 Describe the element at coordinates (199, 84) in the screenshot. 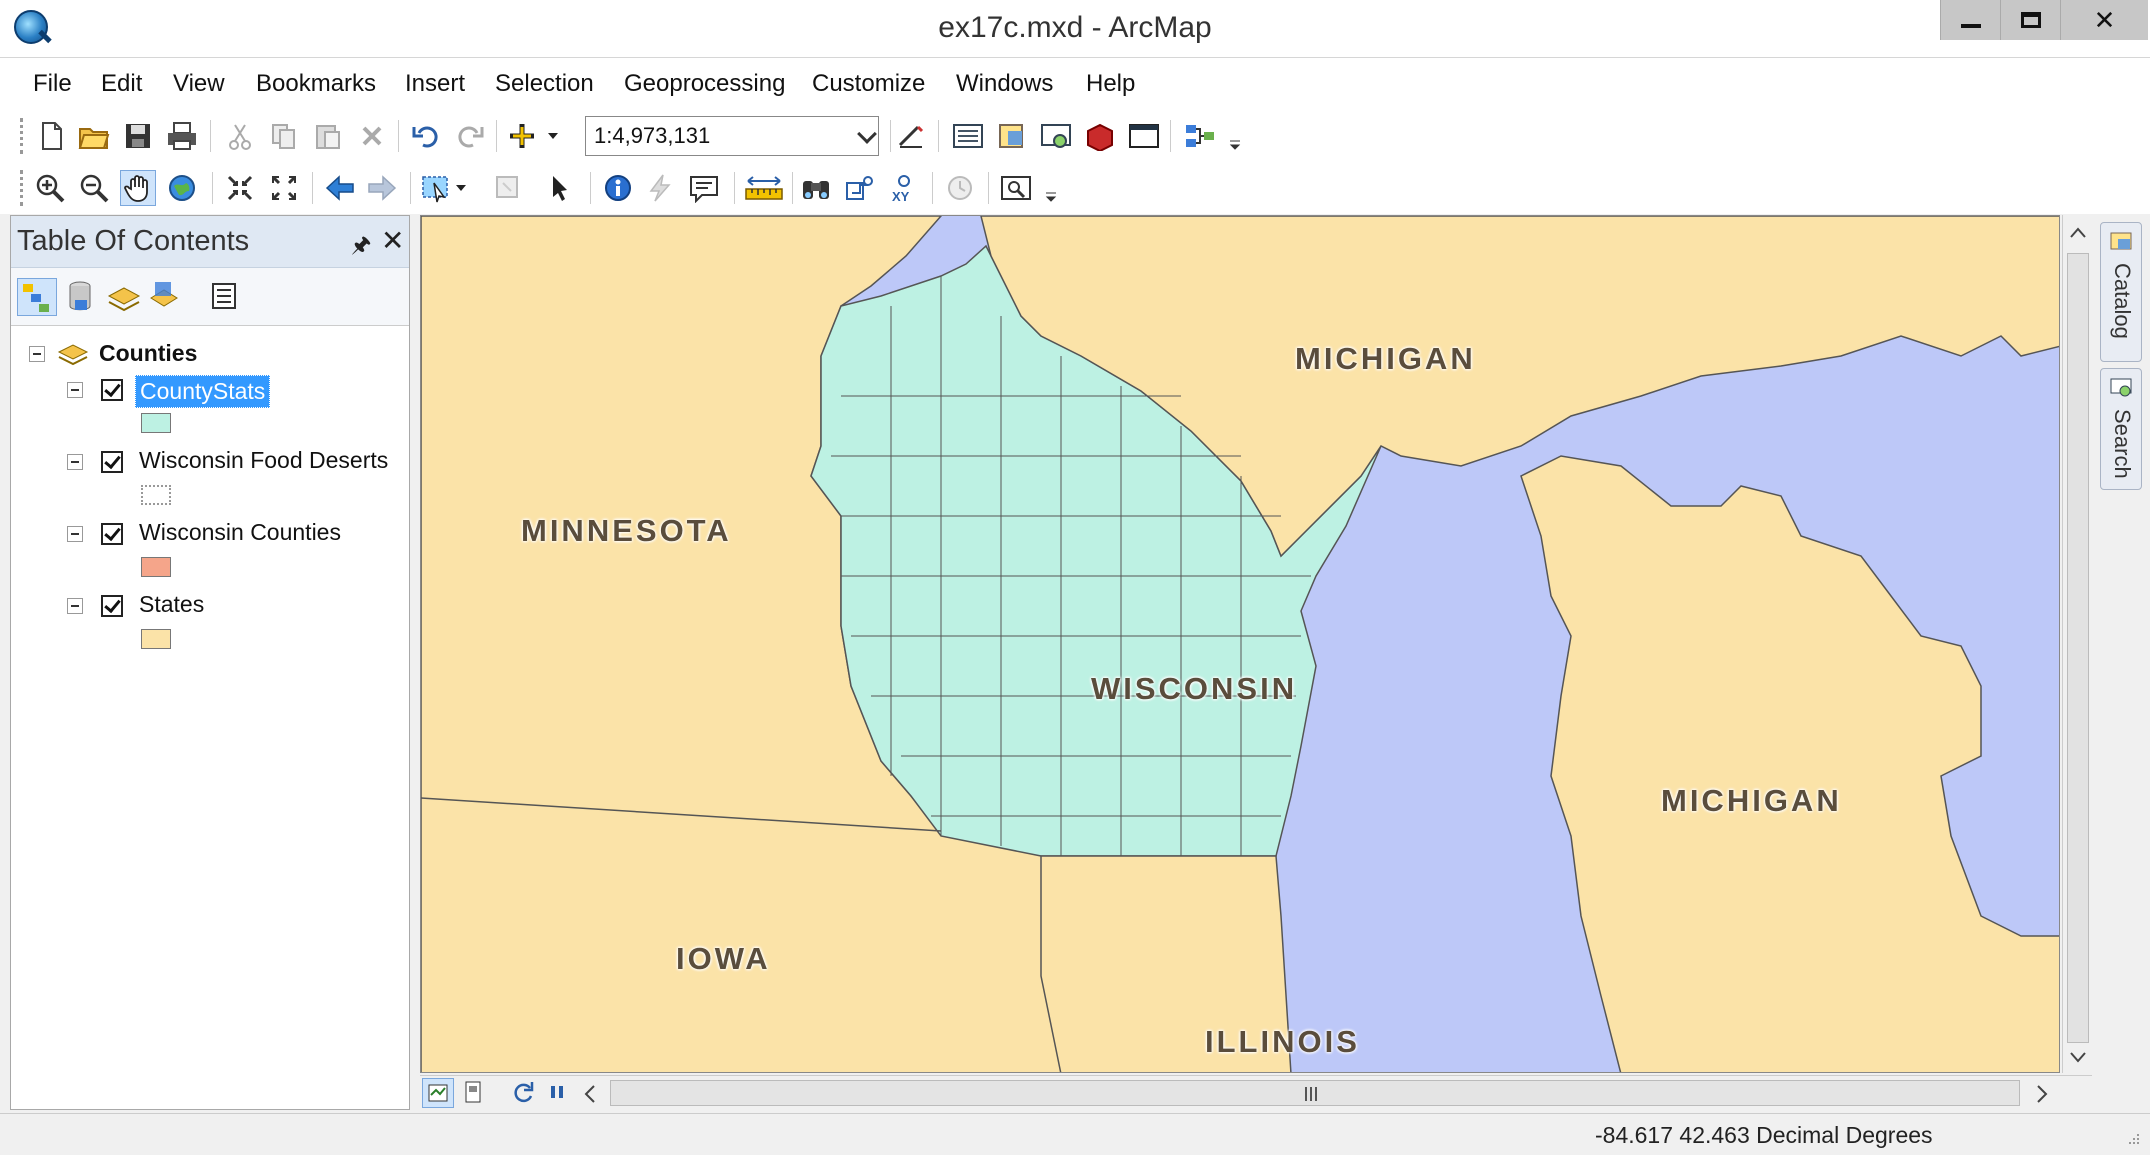

I see `menu-view: View` at that location.